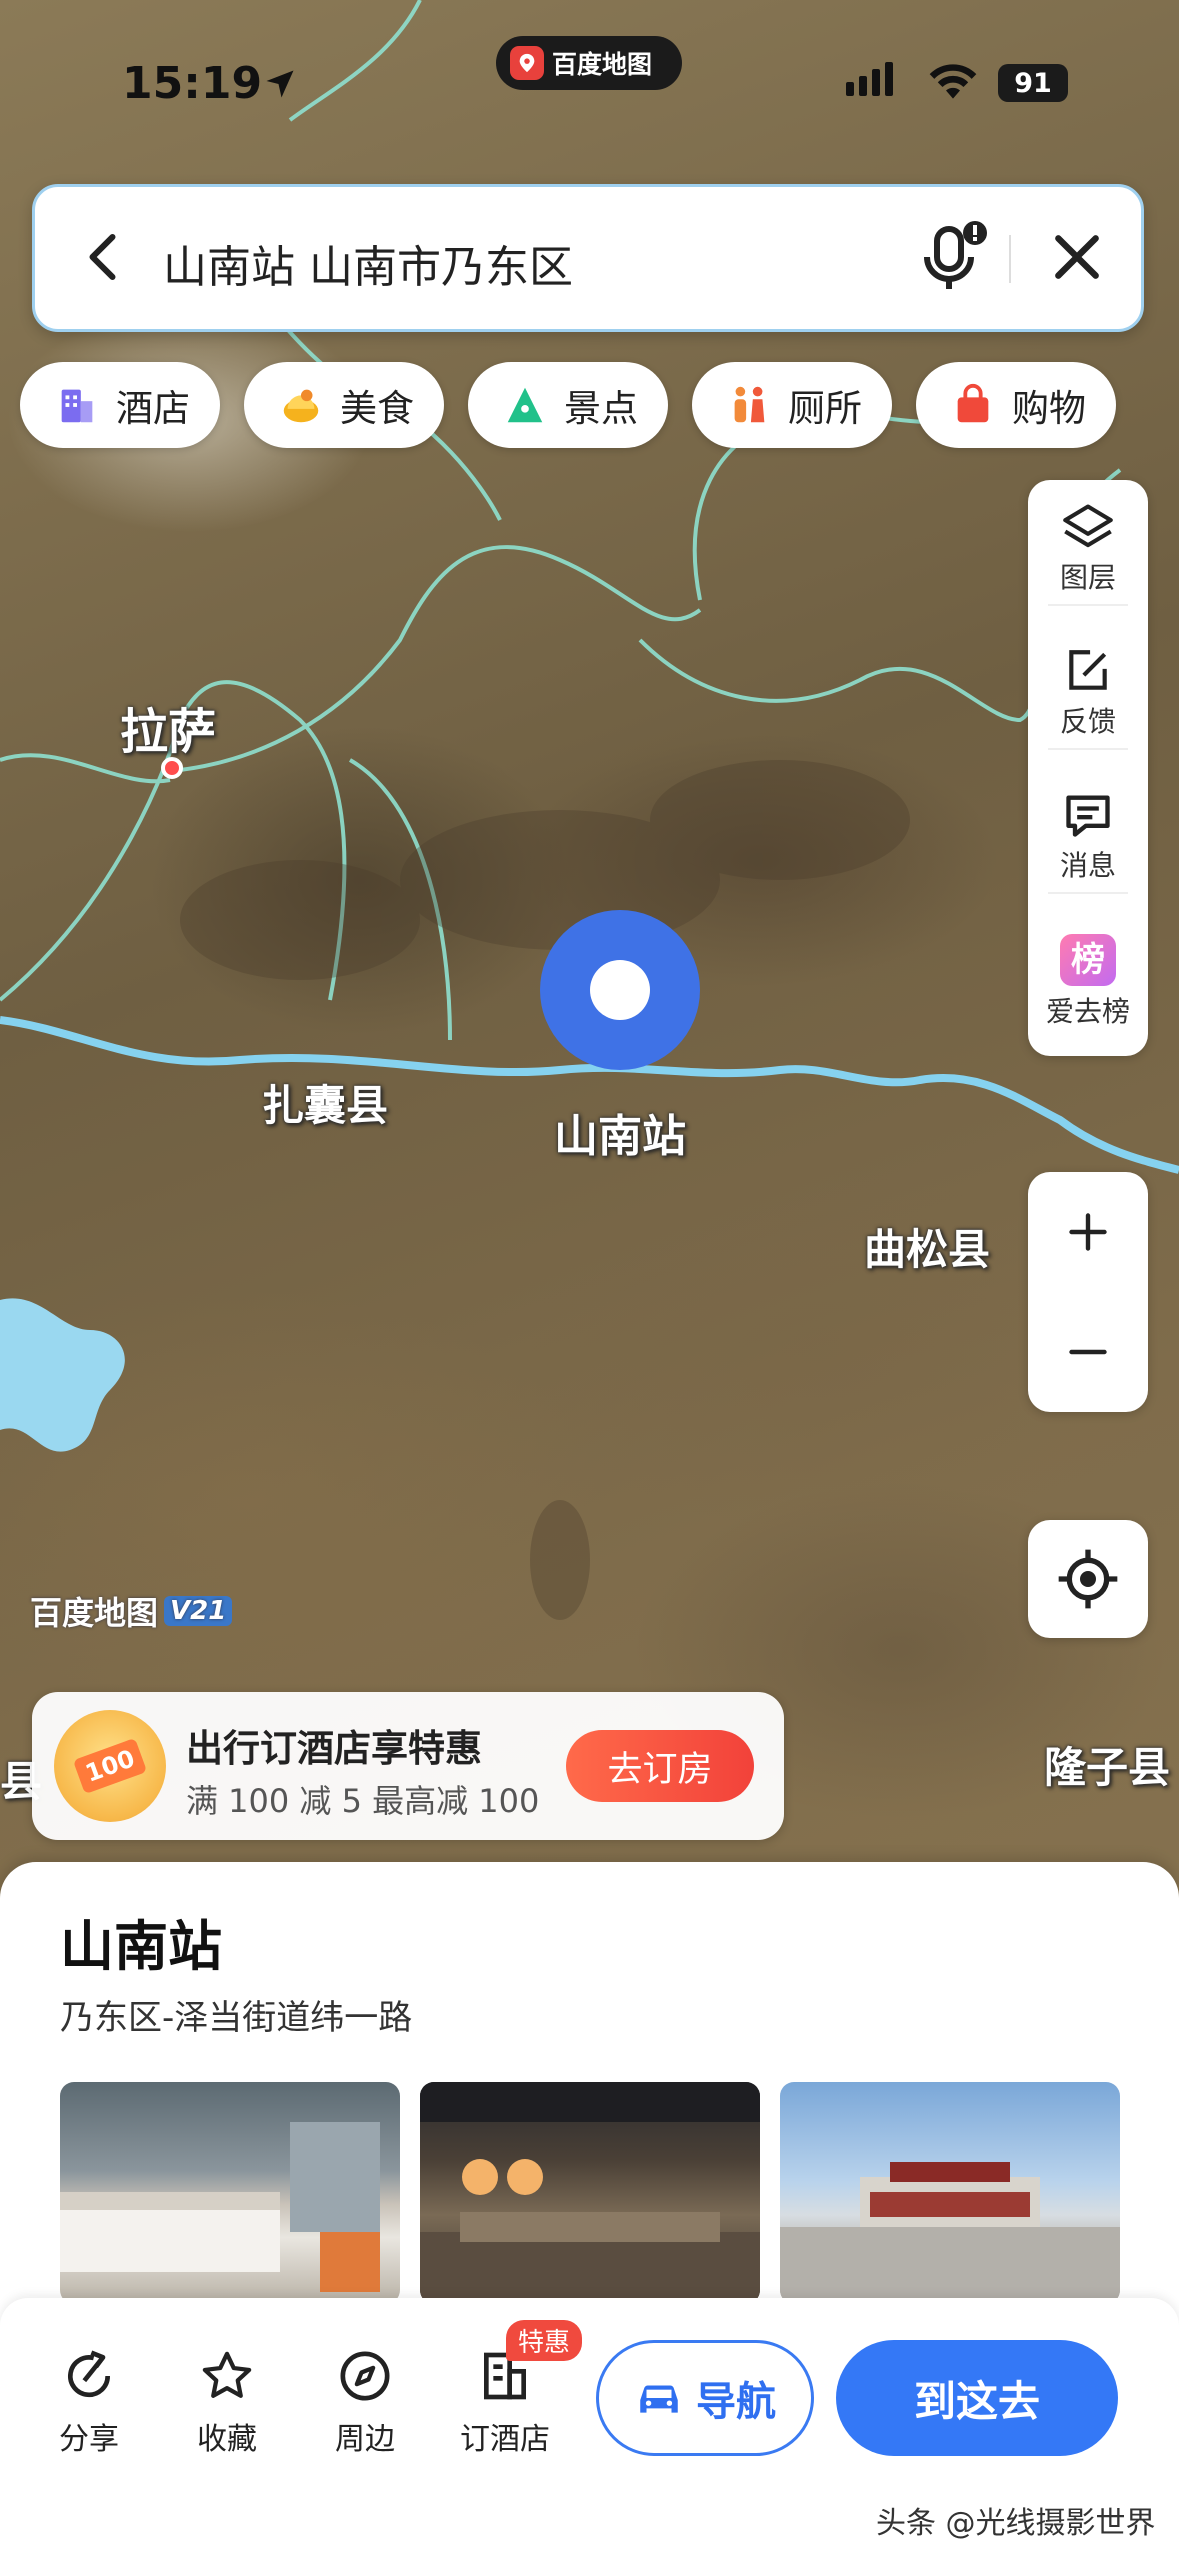 The image size is (1179, 2556). I want to click on wifi-icon, so click(953, 81).